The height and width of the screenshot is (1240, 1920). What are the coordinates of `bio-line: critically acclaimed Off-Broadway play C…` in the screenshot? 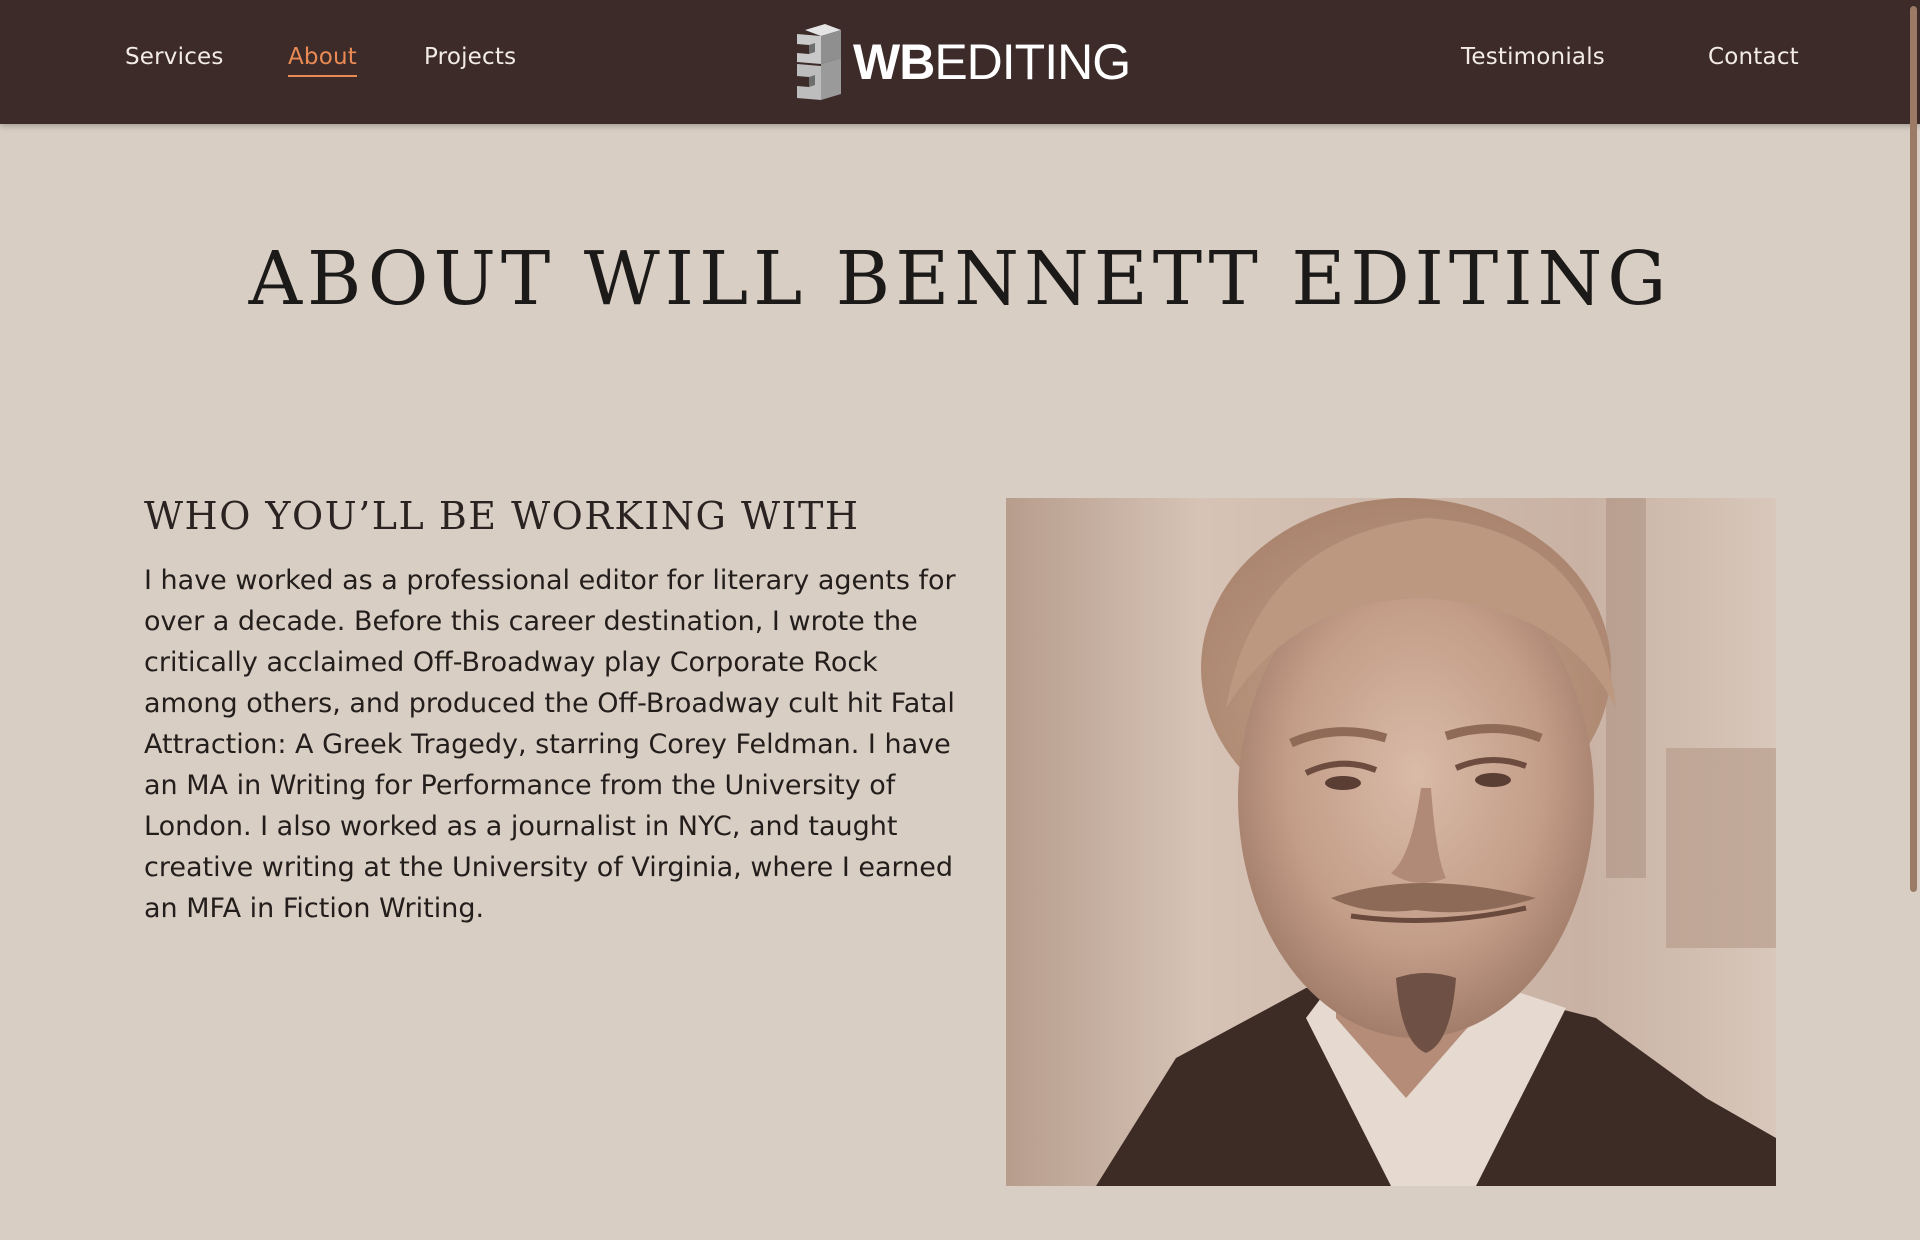 It's located at (511, 662).